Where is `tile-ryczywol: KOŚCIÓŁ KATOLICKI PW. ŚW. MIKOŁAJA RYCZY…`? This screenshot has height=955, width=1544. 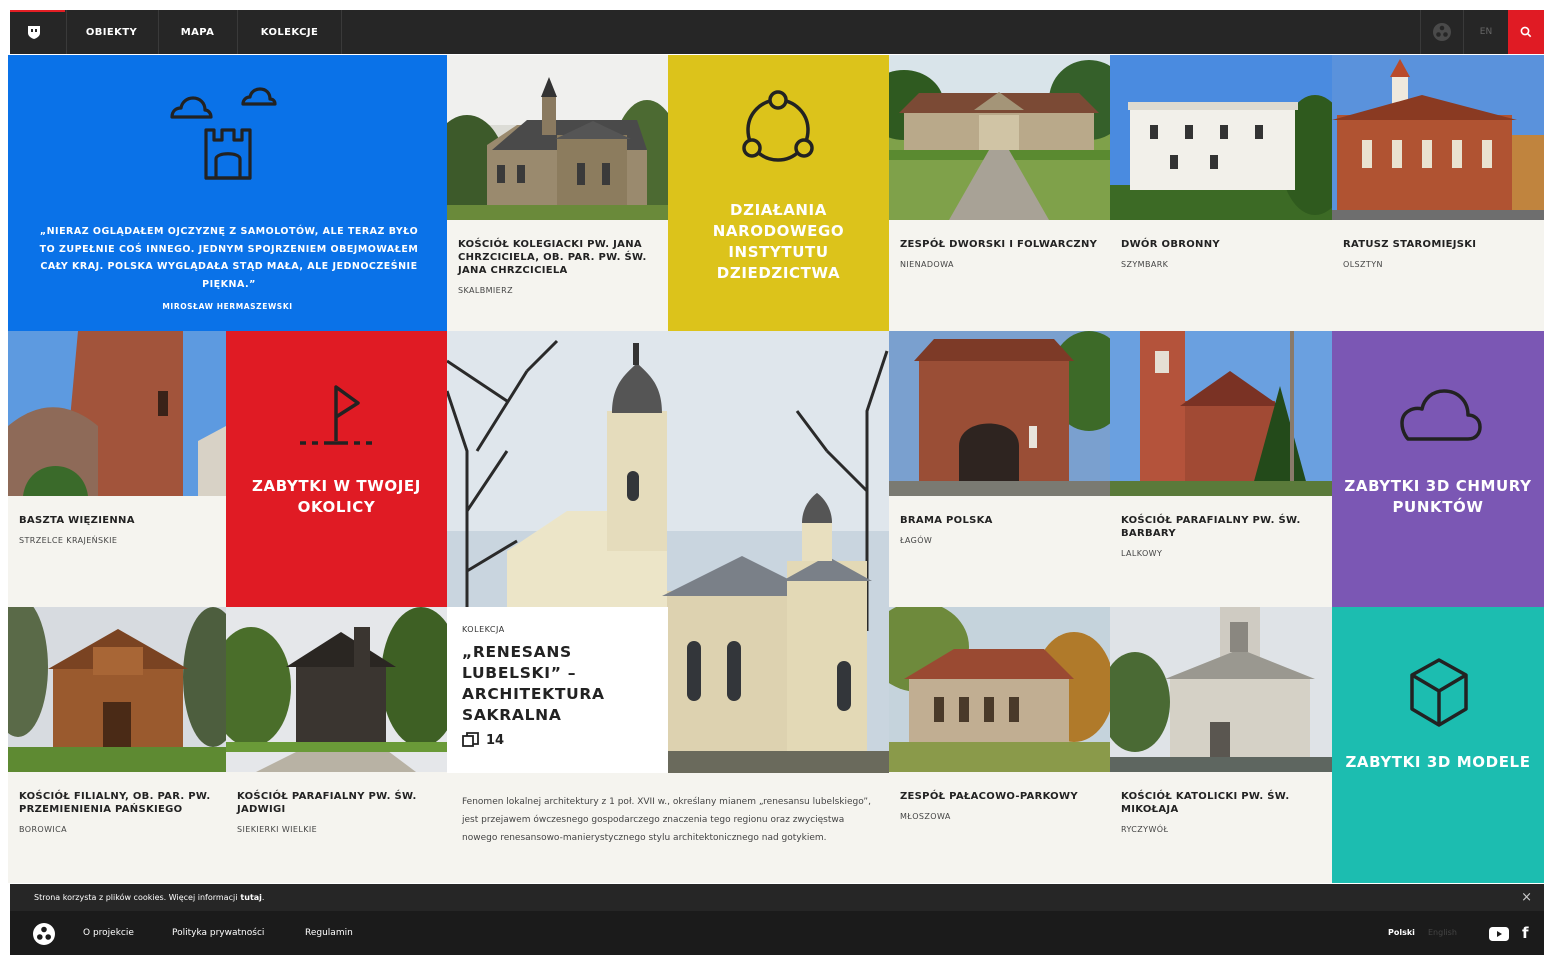 tile-ryczywol: KOŚCIÓŁ KATOLICKI PW. ŚW. MIKOŁAJA RYCZY… is located at coordinates (1221, 745).